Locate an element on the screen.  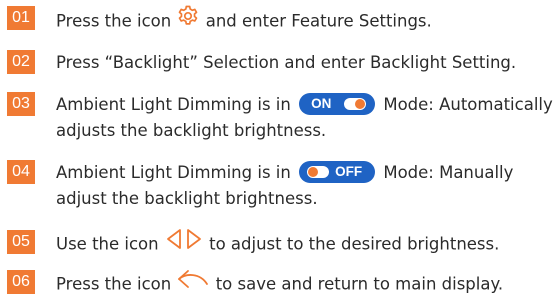
step-text-after: to save and return to main display. is located at coordinates (359, 284).